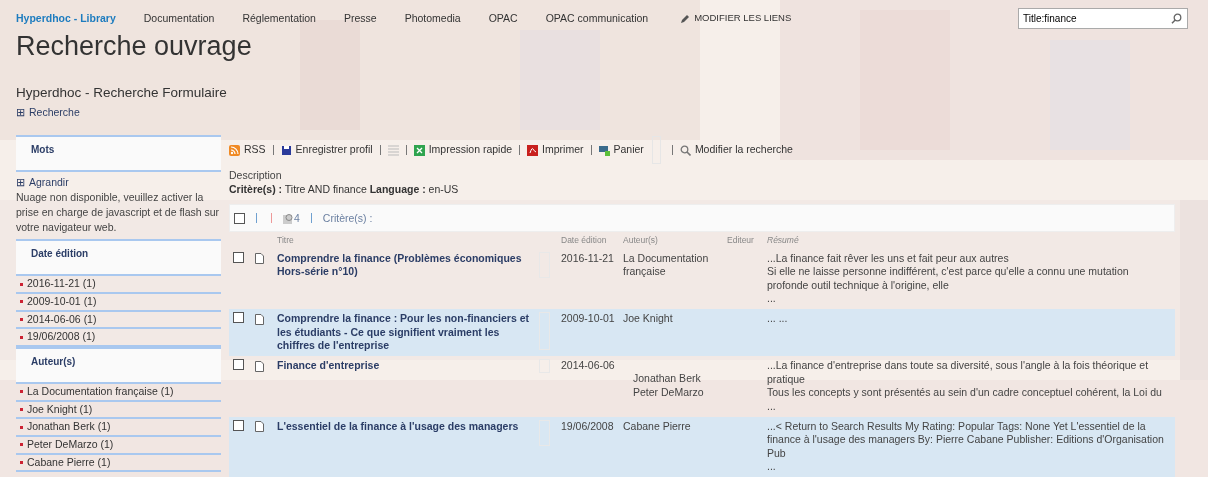 Image resolution: width=1208 pixels, height=477 pixels. I want to click on result-title-link: Comprendre la finance (Problèmes économiques Hors-série n°10), so click(404, 265).